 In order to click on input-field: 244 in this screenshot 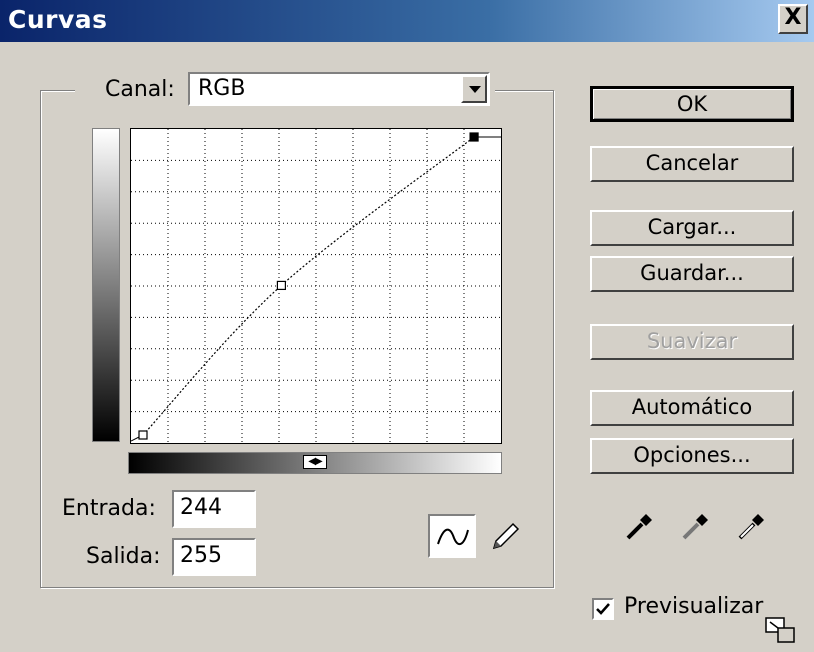, I will do `click(214, 509)`.